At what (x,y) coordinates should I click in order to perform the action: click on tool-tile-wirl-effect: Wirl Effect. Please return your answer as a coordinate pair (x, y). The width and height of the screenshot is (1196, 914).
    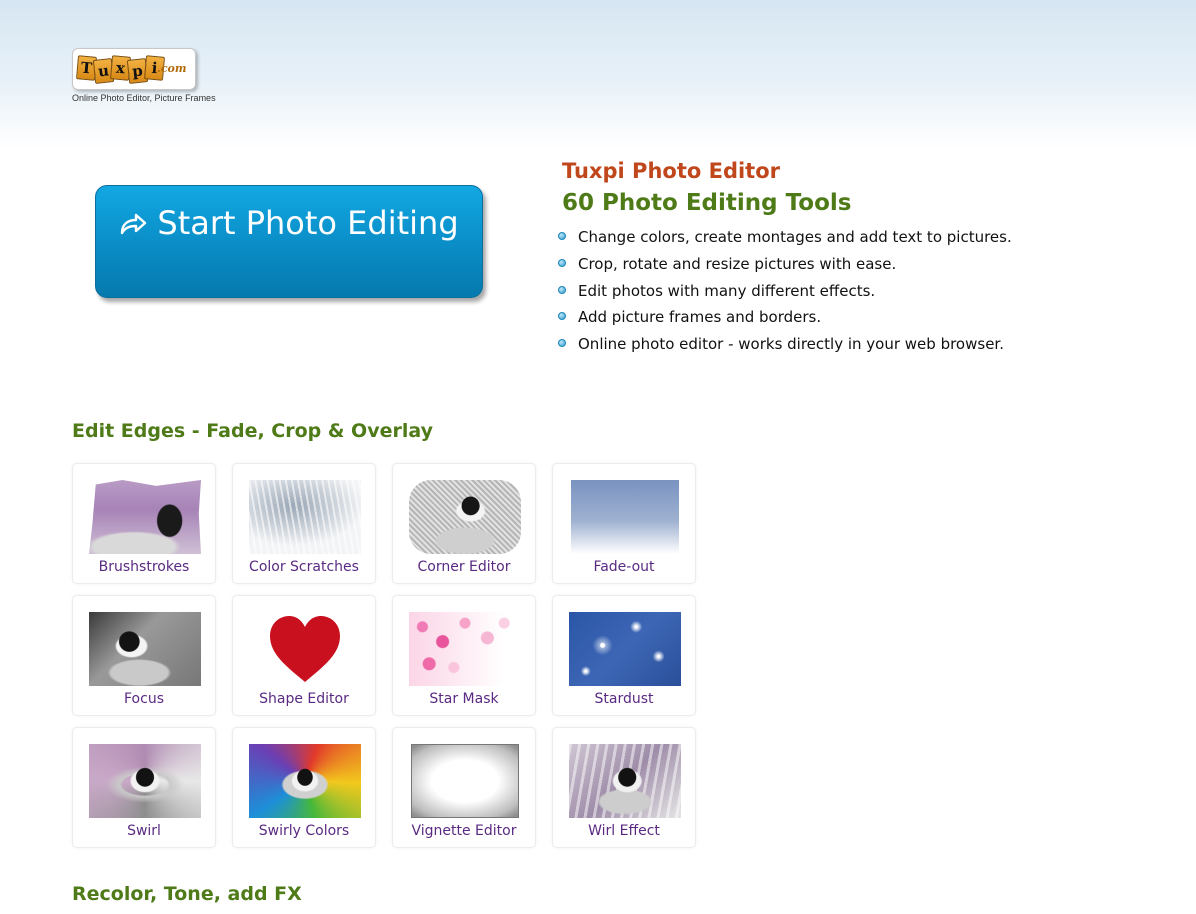
    Looking at the image, I should click on (624, 787).